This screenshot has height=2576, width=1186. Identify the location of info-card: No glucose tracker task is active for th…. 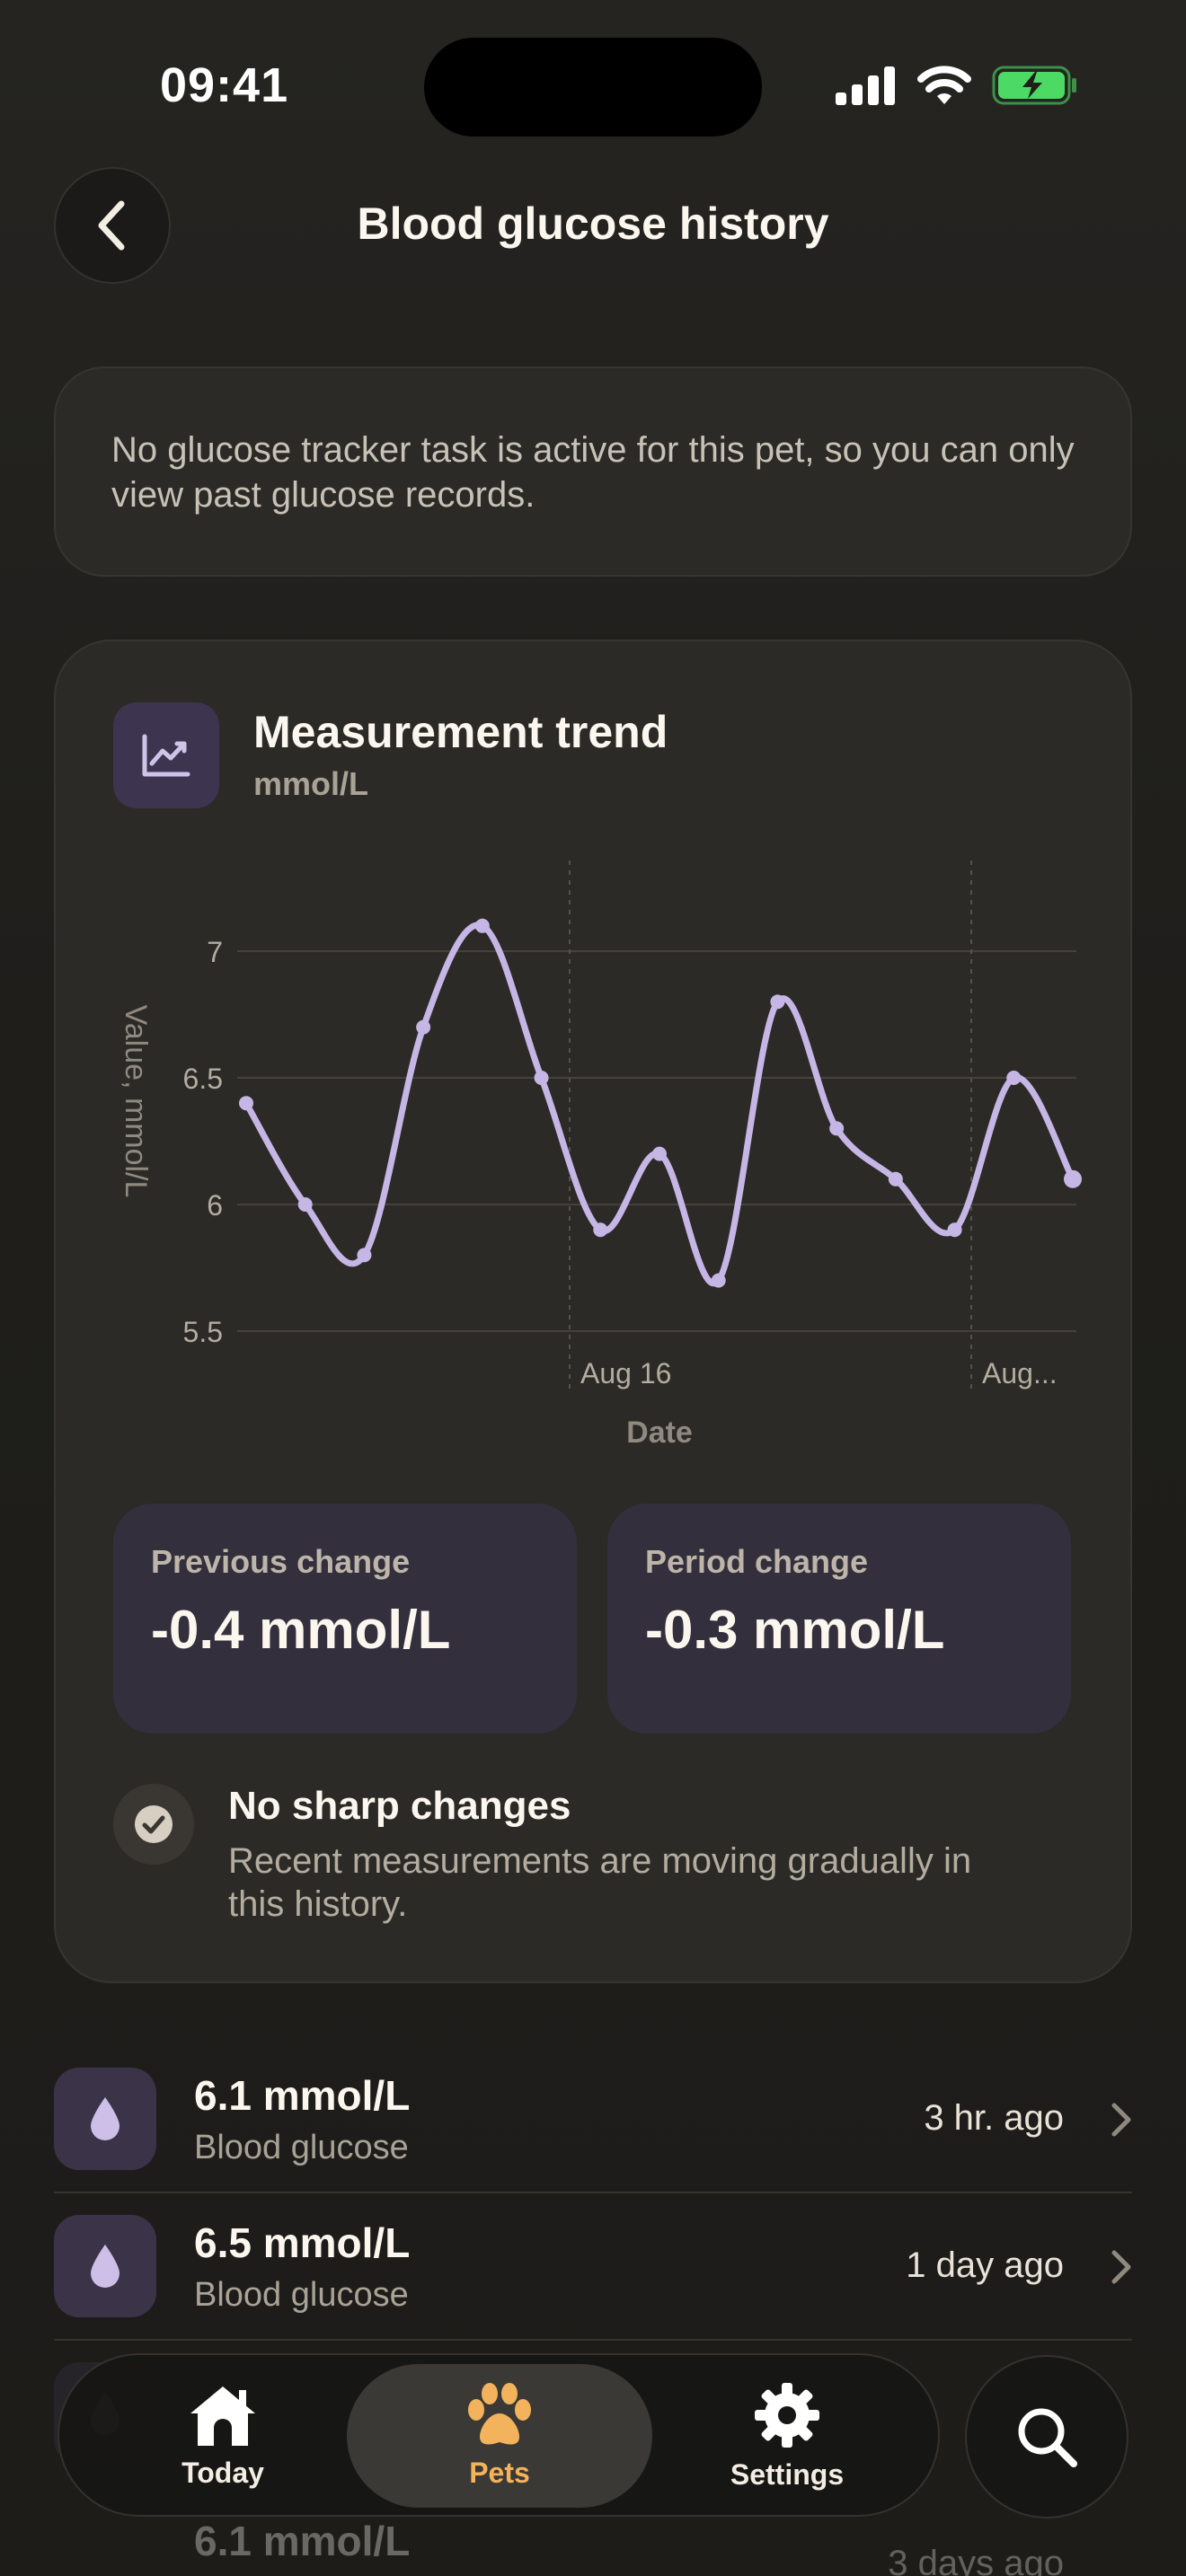
(593, 471).